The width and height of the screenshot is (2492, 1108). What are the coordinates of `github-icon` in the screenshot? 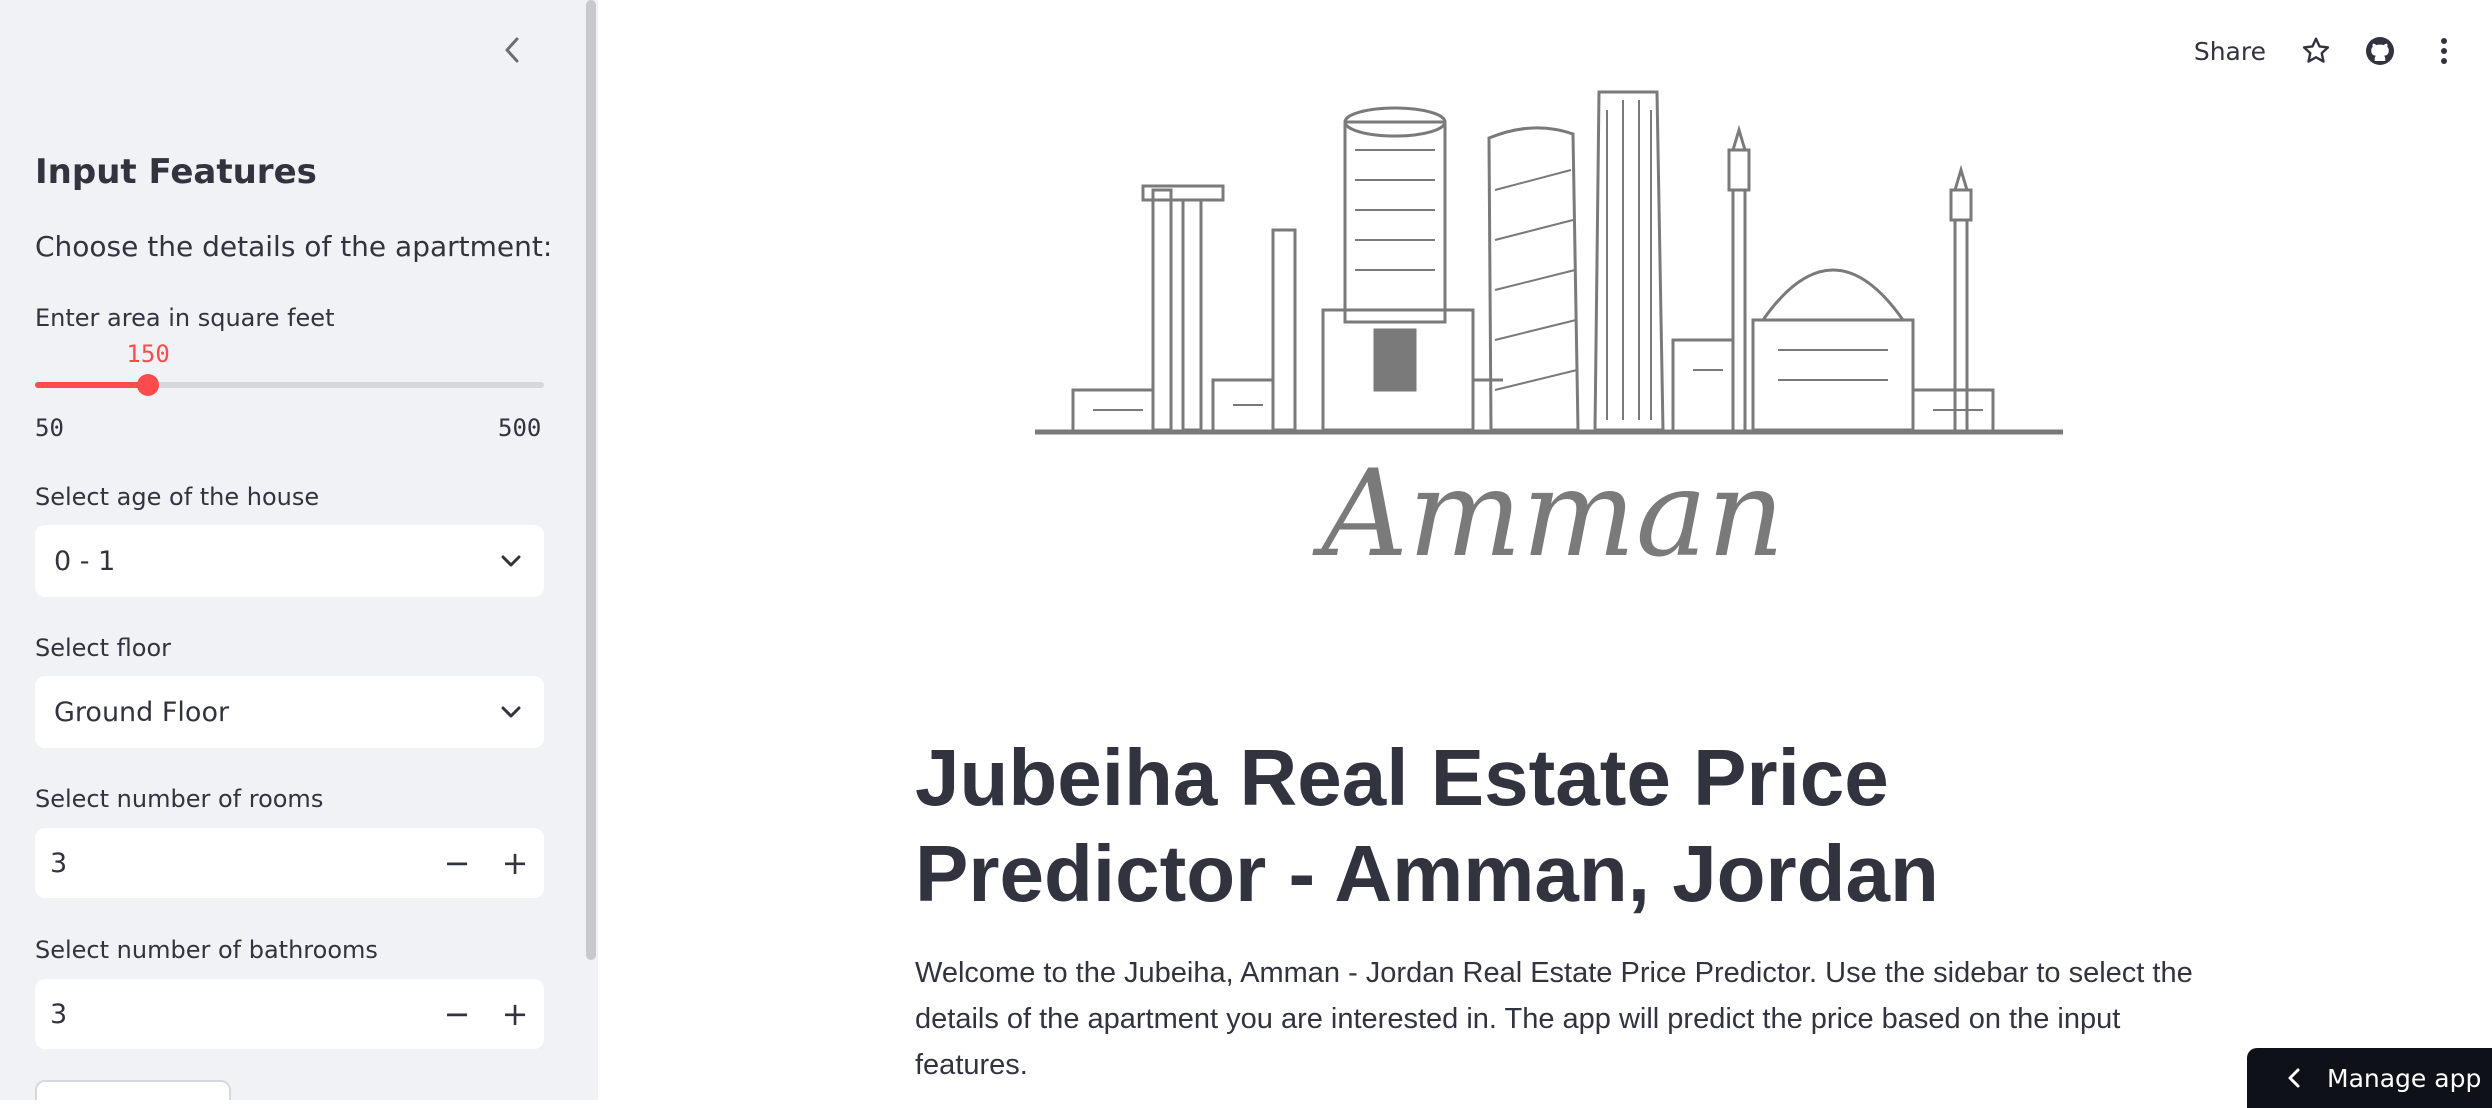 It's located at (2380, 51).